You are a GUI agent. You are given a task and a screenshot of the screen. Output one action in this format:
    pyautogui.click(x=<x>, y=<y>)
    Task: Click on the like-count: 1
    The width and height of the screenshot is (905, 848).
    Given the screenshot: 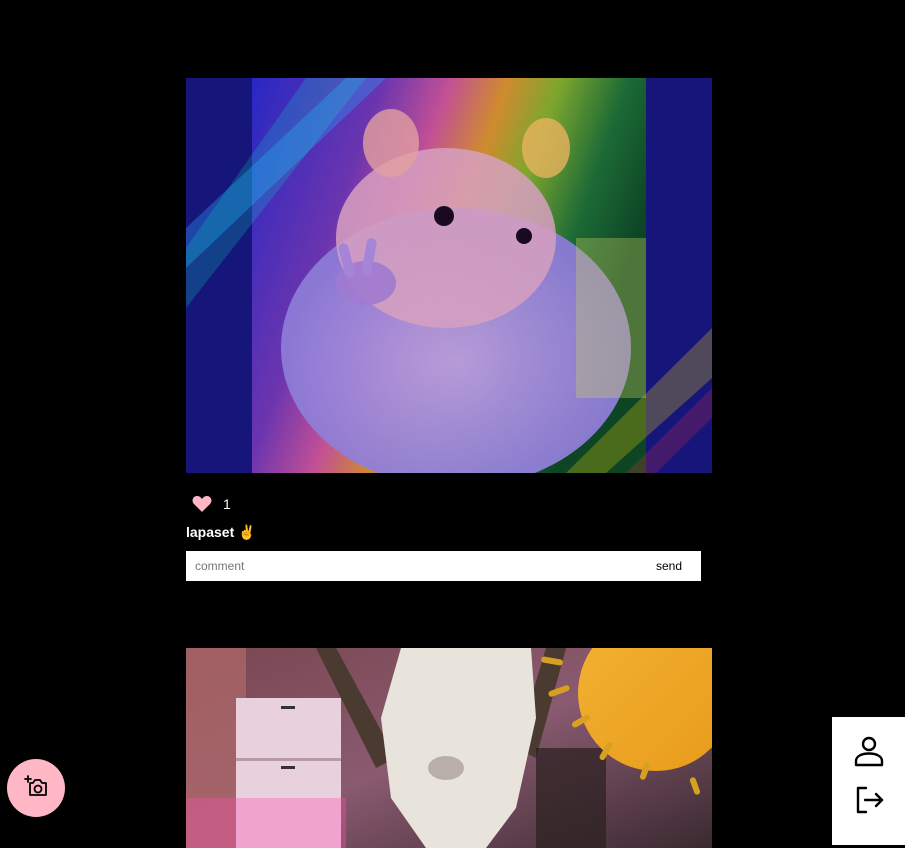 What is the action you would take?
    pyautogui.click(x=227, y=504)
    